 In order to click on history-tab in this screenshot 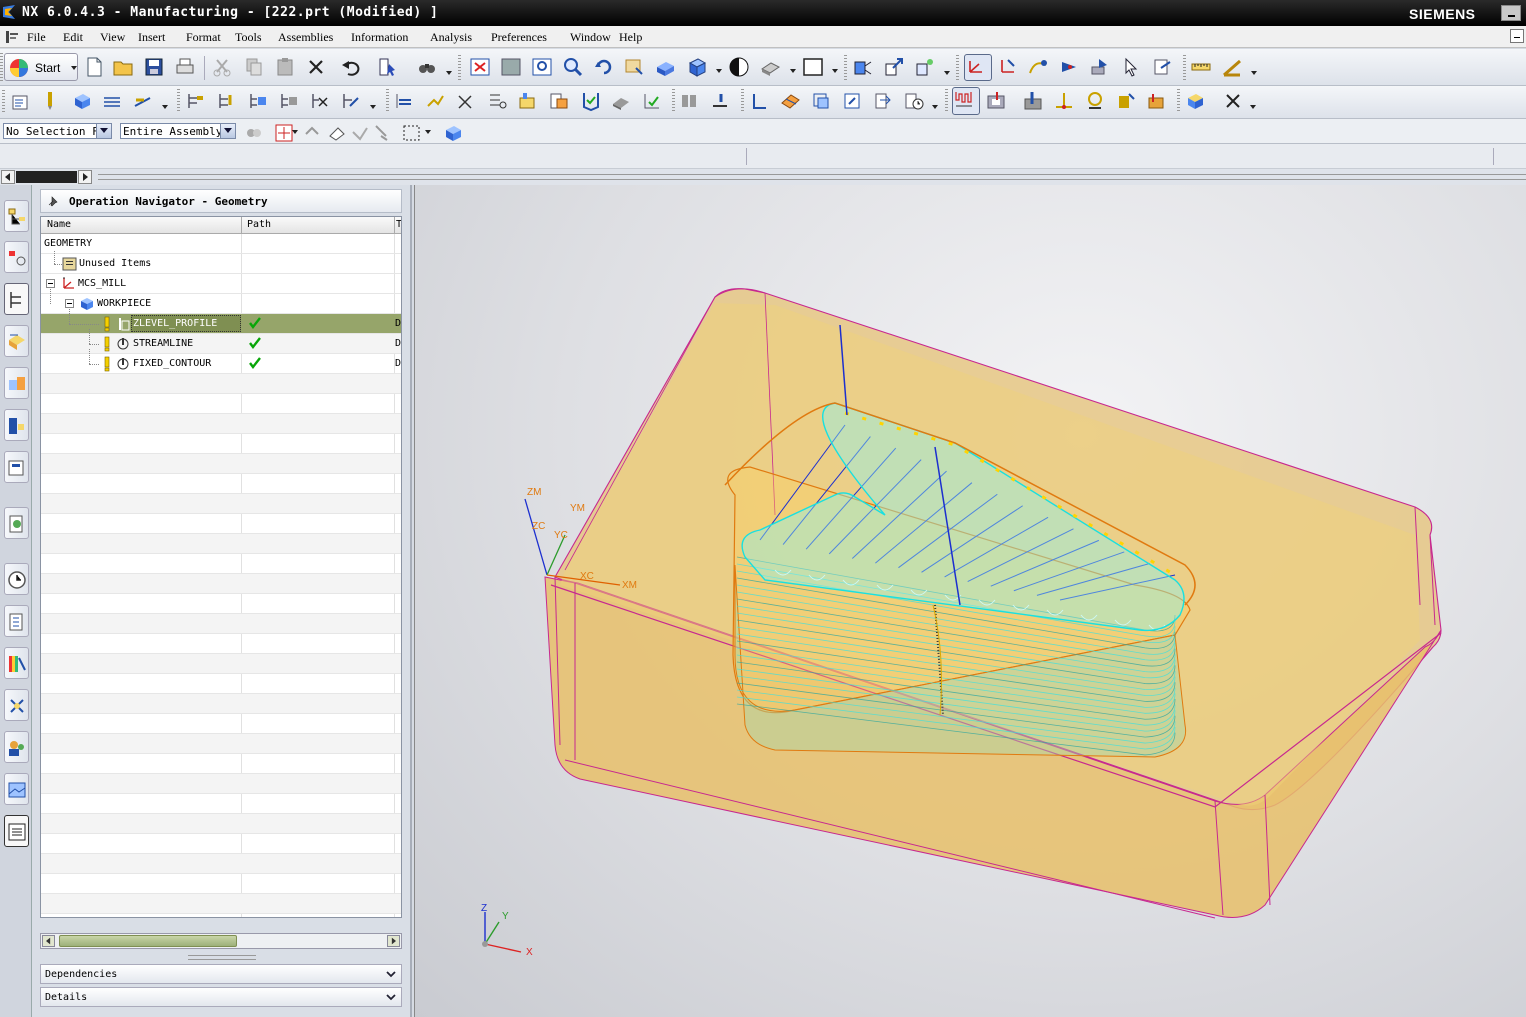, I will do `click(16, 579)`.